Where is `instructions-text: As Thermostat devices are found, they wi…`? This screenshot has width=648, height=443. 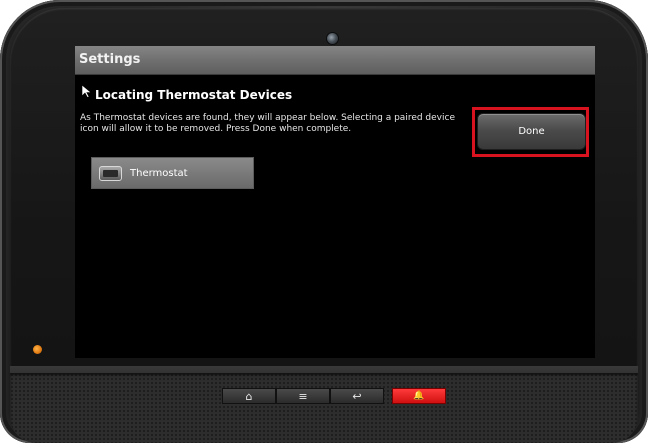
instructions-text: As Thermostat devices are found, they wi… is located at coordinates (275, 124).